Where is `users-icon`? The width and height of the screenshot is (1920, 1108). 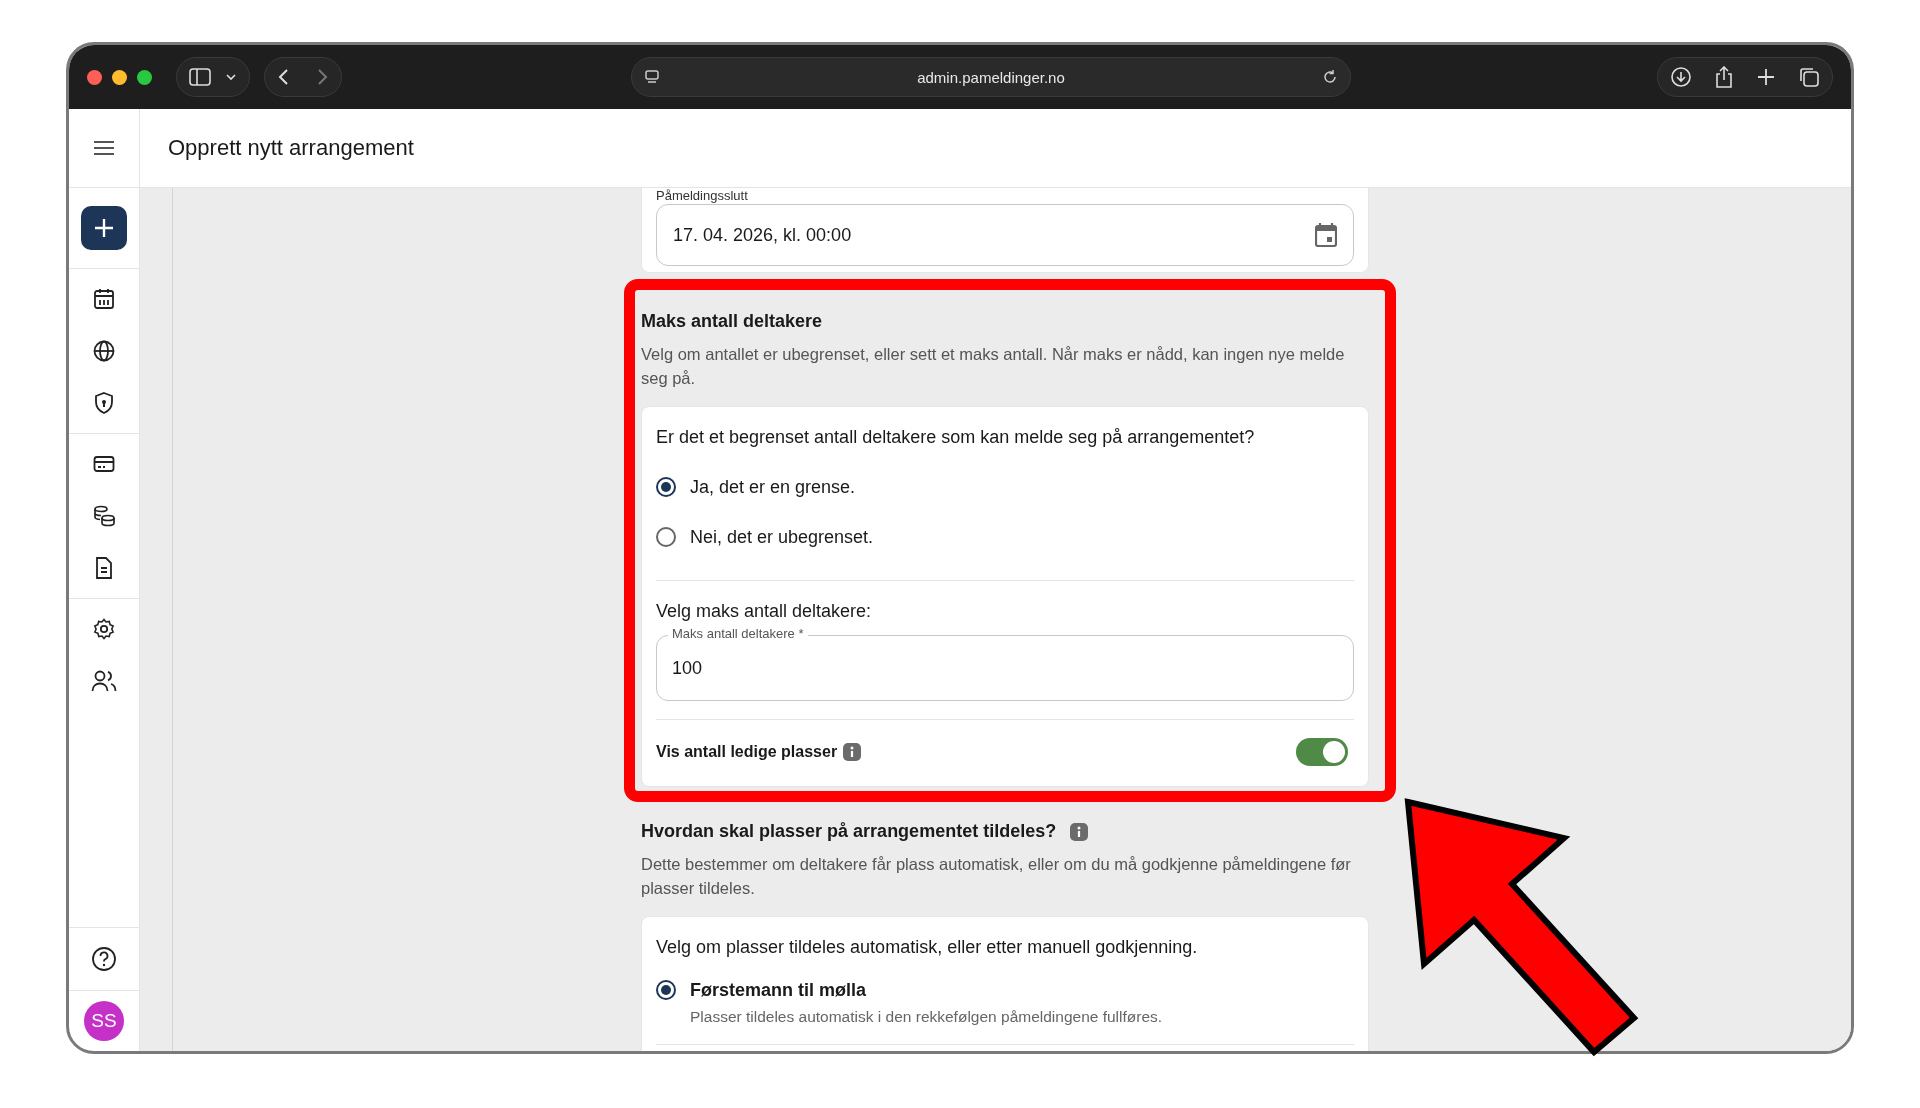 users-icon is located at coordinates (104, 681).